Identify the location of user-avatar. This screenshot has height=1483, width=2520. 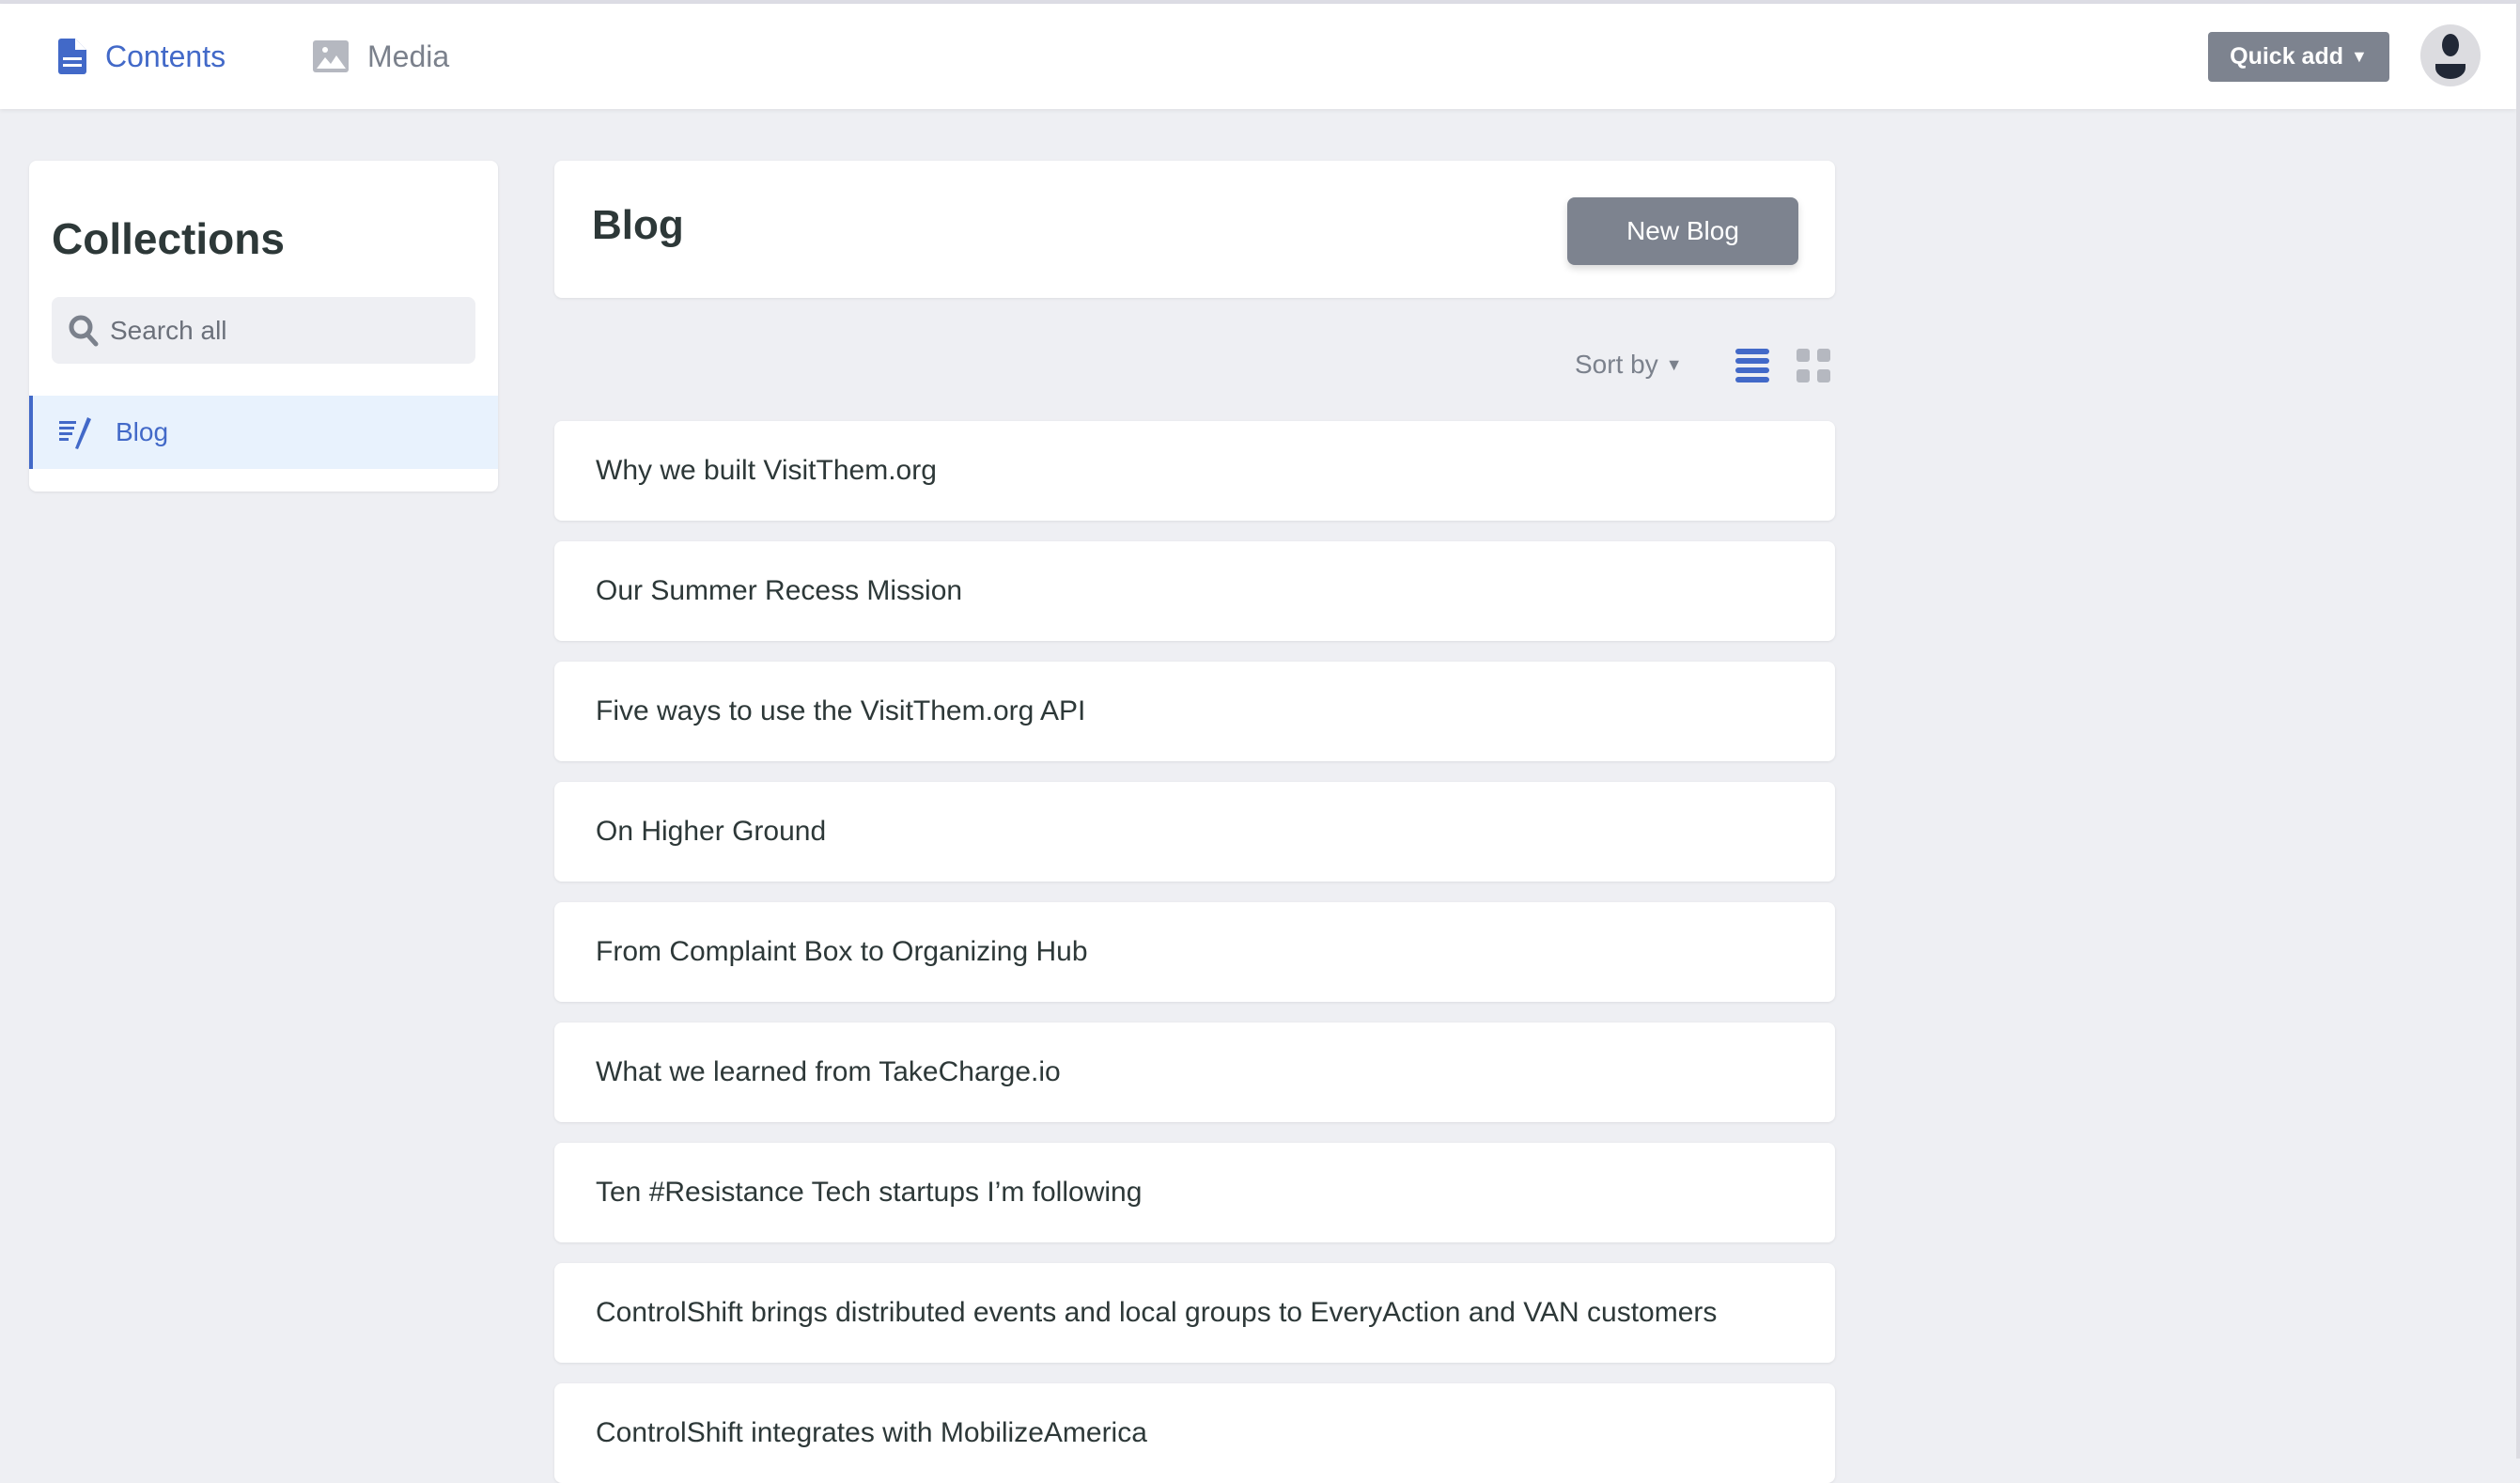
(2450, 55).